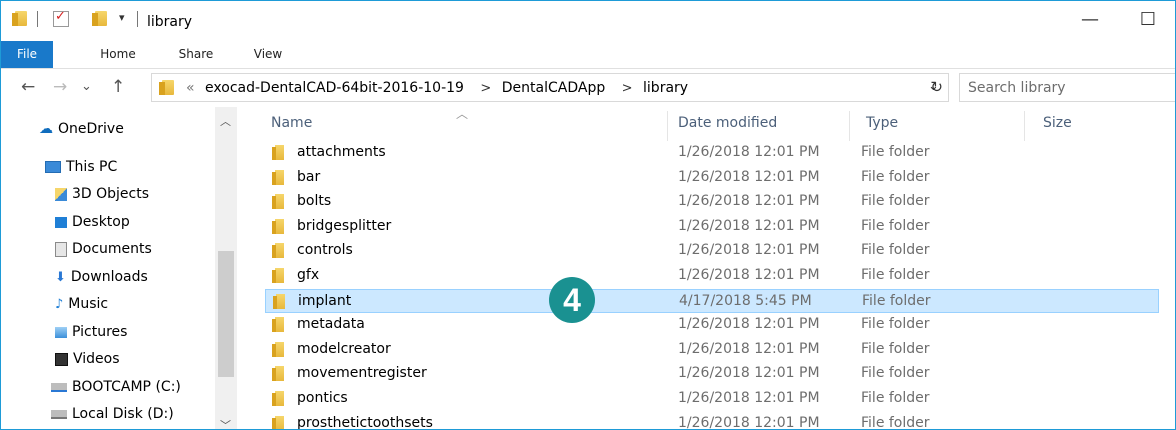 This screenshot has width=1176, height=430. What do you see at coordinates (291, 123) in the screenshot?
I see `column-header-name: Name` at bounding box center [291, 123].